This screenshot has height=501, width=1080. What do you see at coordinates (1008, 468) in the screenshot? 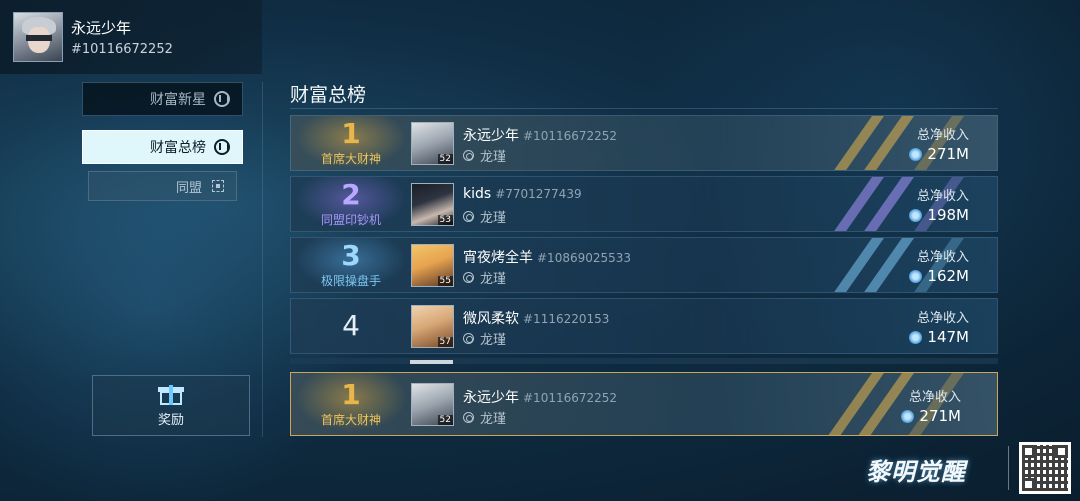
I see `brand-separator` at bounding box center [1008, 468].